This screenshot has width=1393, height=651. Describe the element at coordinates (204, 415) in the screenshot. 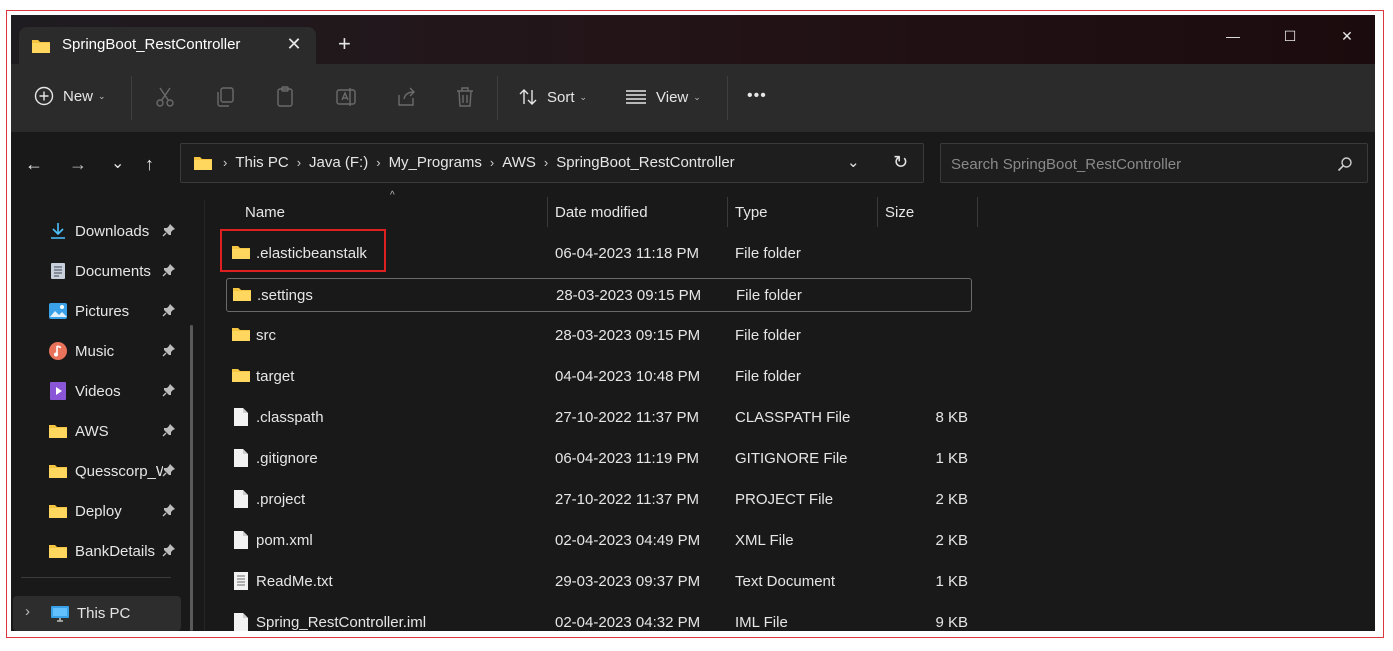

I see `pane-divider` at that location.